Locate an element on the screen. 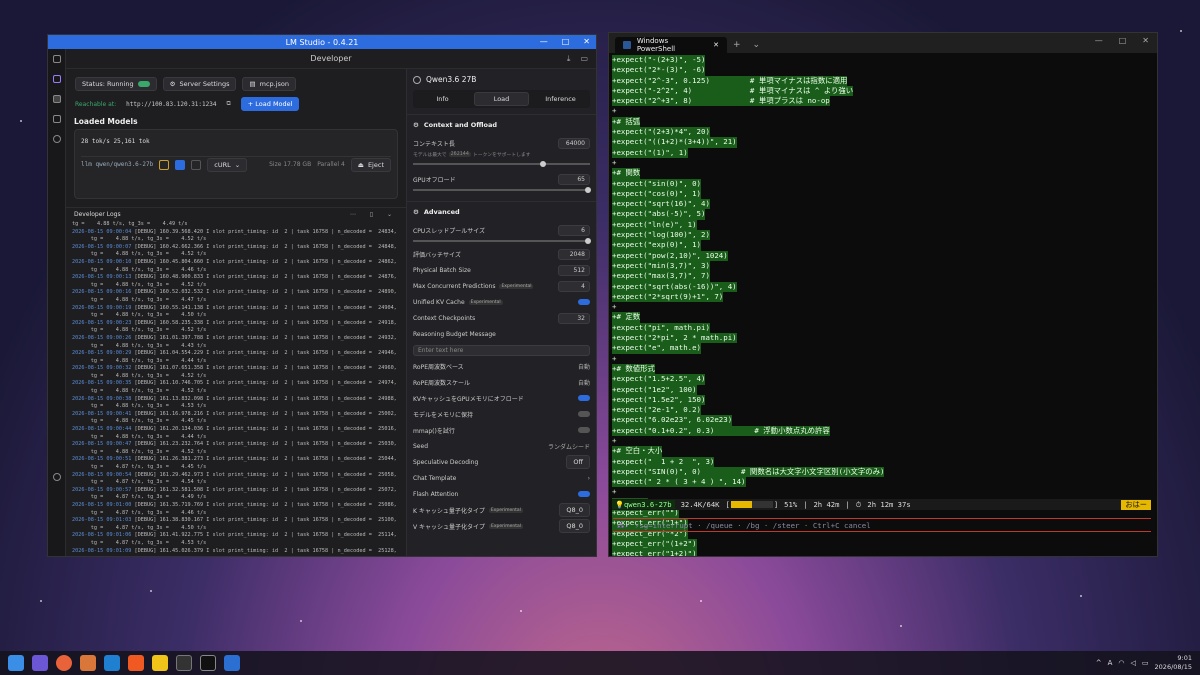 Image resolution: width=1200 pixels, height=675 pixels. battery-icon: ▭ is located at coordinates (1145, 663).